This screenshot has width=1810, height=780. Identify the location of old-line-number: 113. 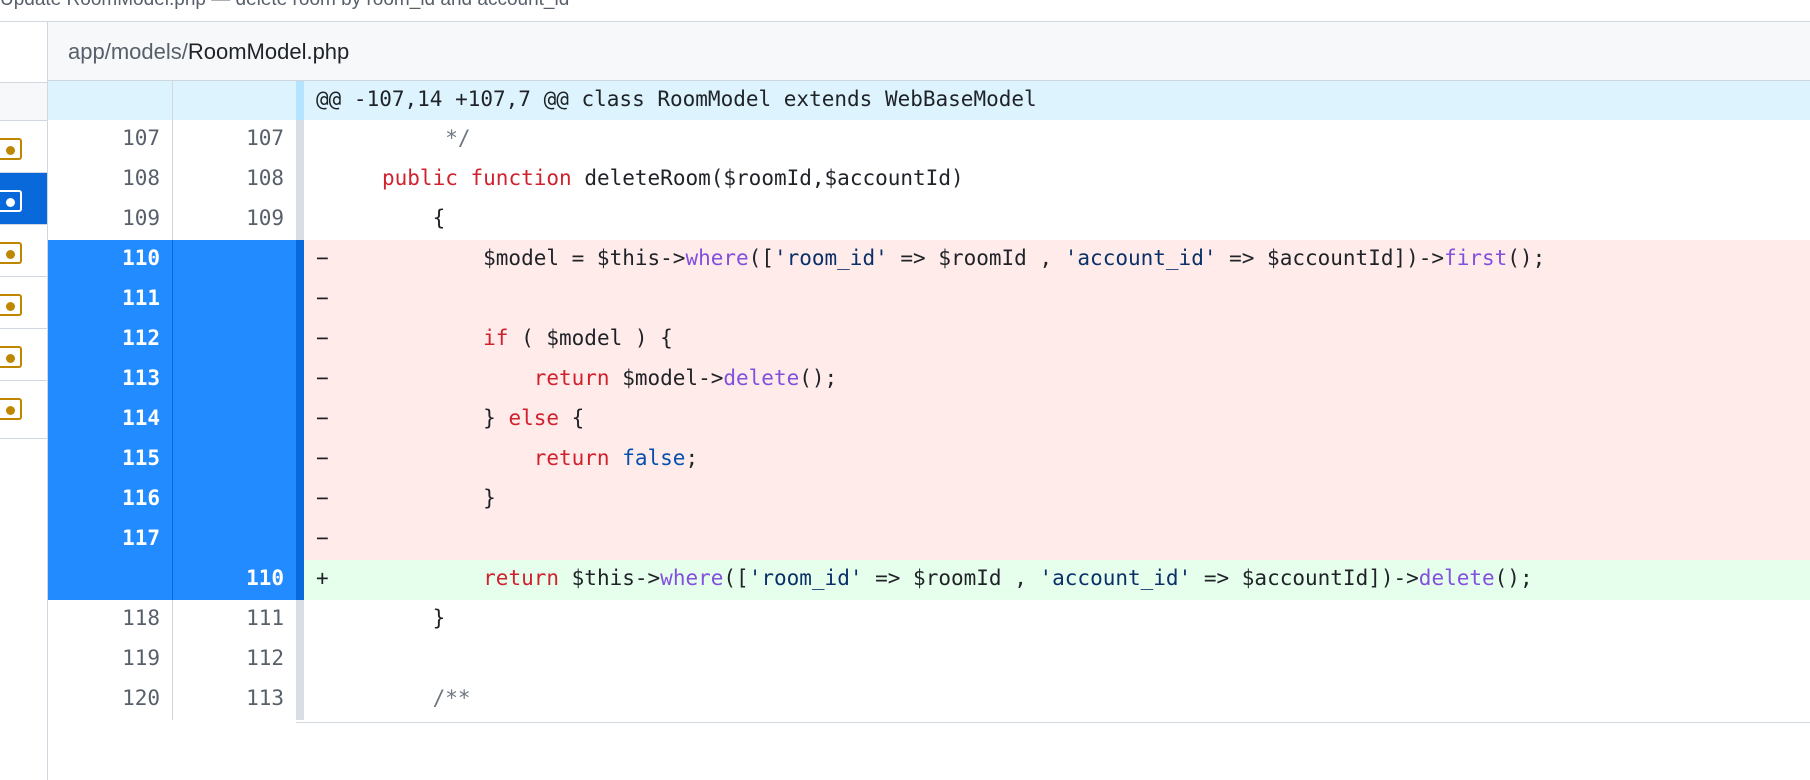
(110, 380).